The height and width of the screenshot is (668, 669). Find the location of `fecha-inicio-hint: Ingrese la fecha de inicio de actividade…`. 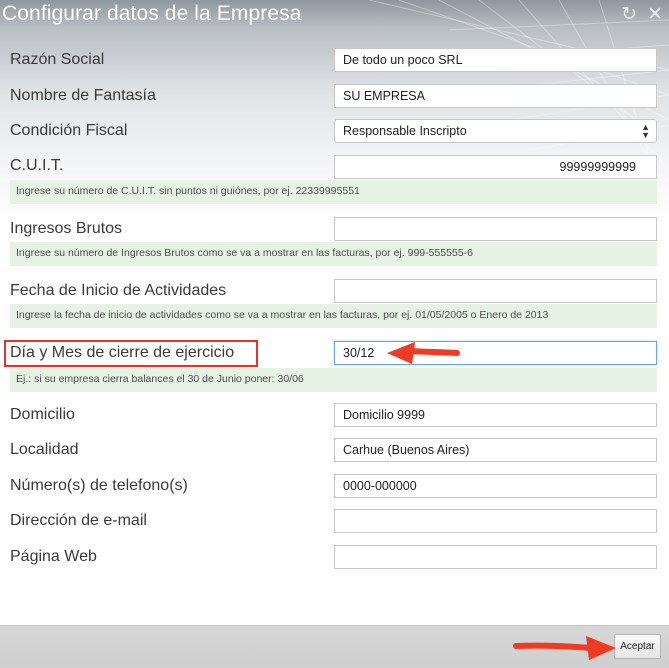

fecha-inicio-hint: Ingrese la fecha de inicio de actividade… is located at coordinates (333, 316).